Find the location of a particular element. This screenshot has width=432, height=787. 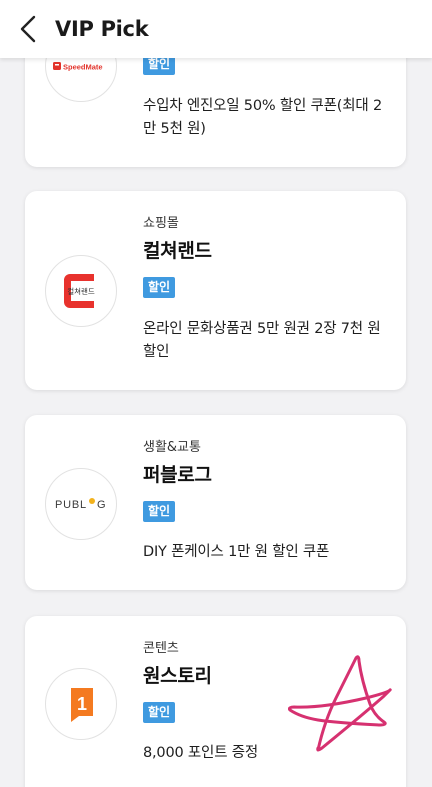

cultureland-logo: 컬쳐랜드 is located at coordinates (81, 291).